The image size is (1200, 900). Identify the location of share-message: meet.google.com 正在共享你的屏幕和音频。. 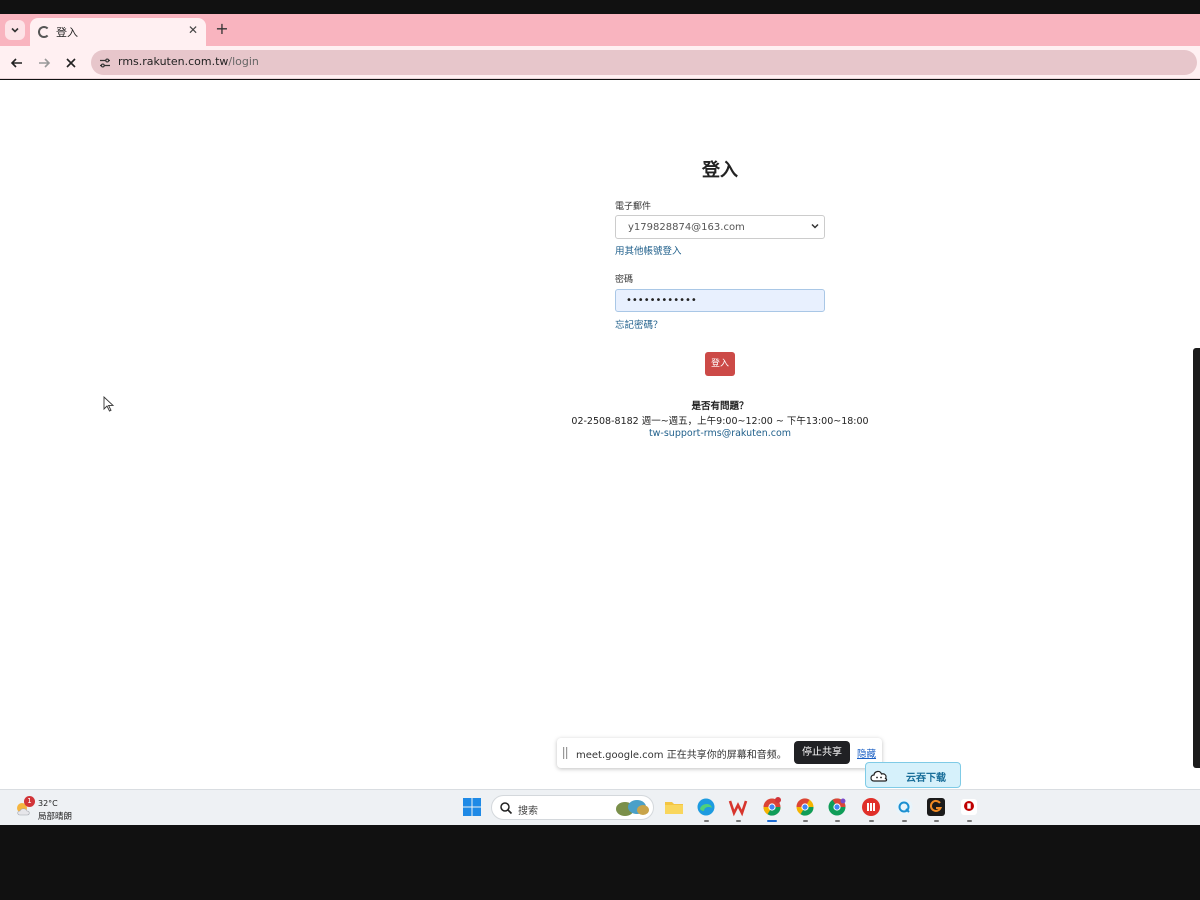
(681, 755).